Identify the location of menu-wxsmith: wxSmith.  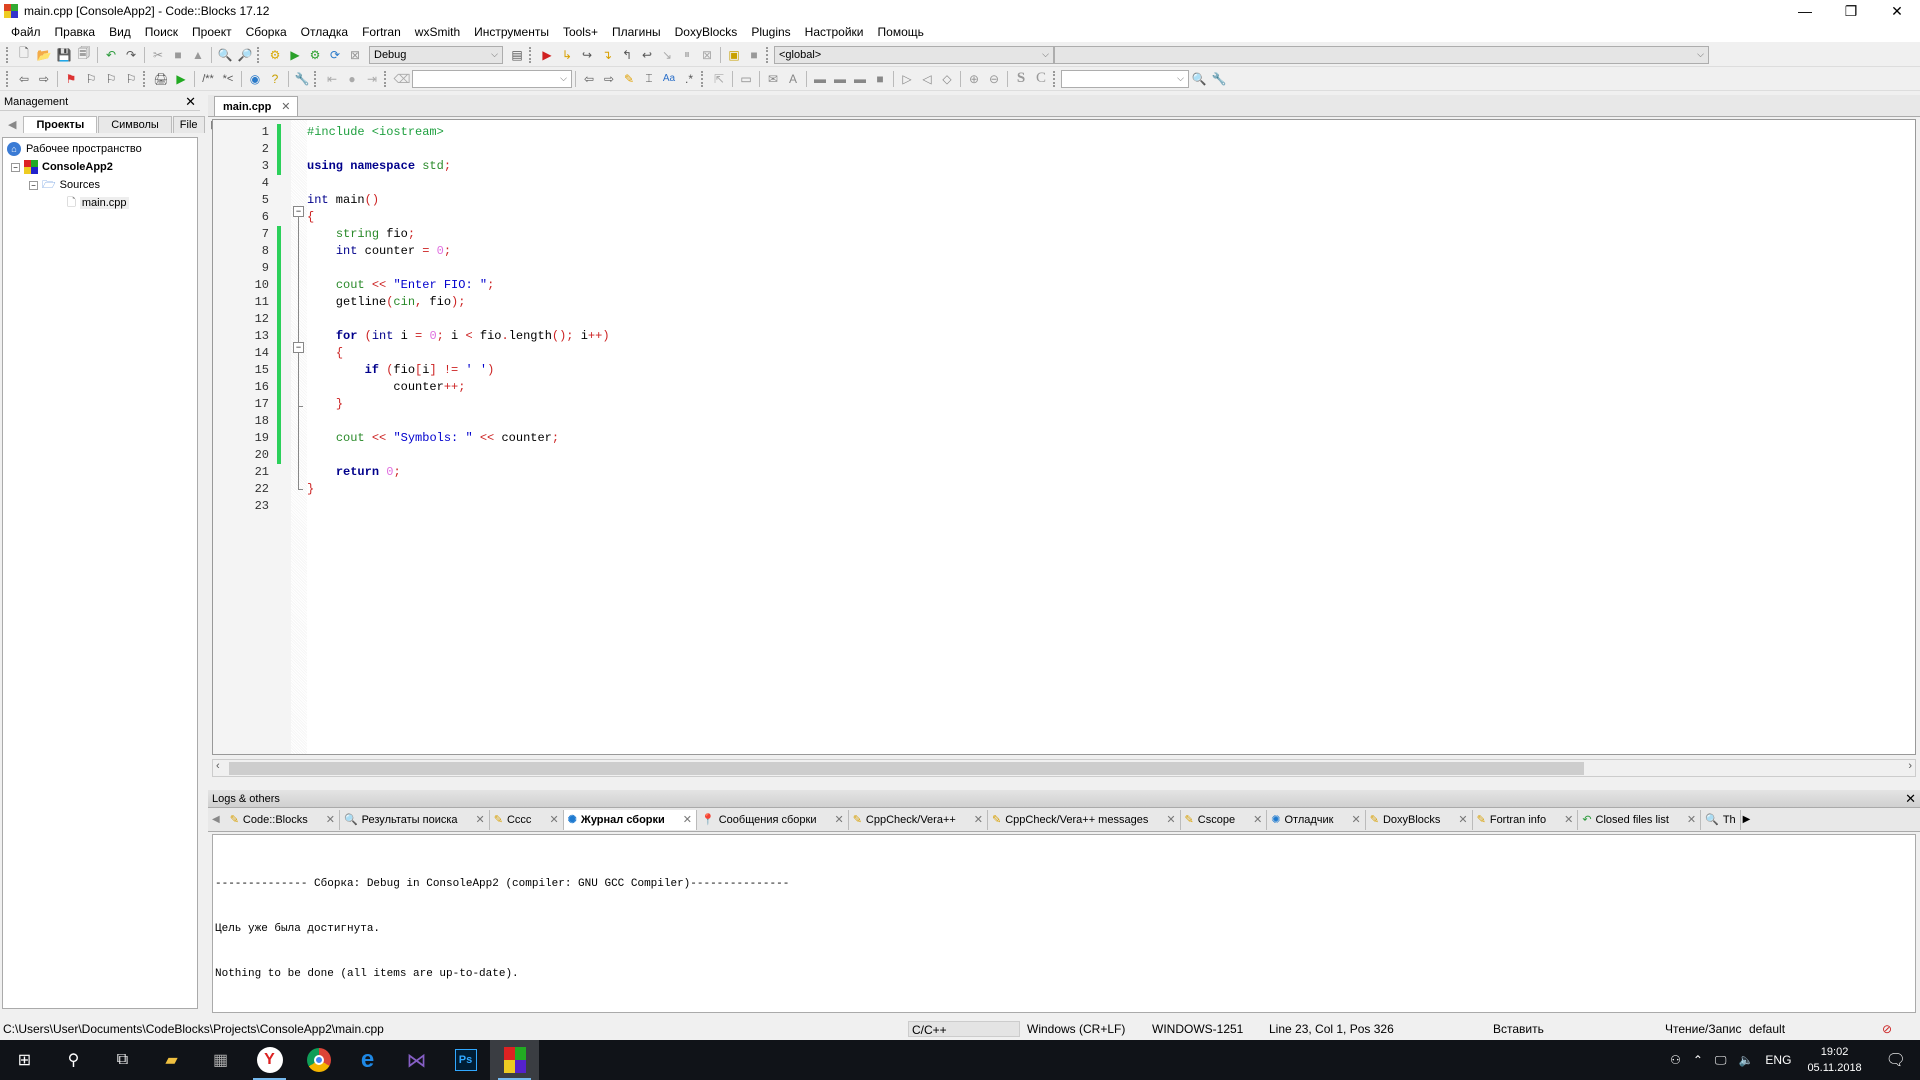
(437, 32).